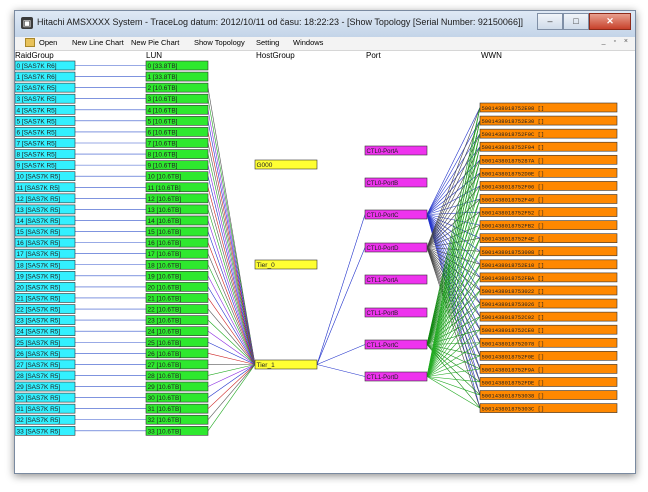 Image resolution: width=648 pixels, height=492 pixels. Describe the element at coordinates (48, 42) in the screenshot. I see `menu-open: Open` at that location.